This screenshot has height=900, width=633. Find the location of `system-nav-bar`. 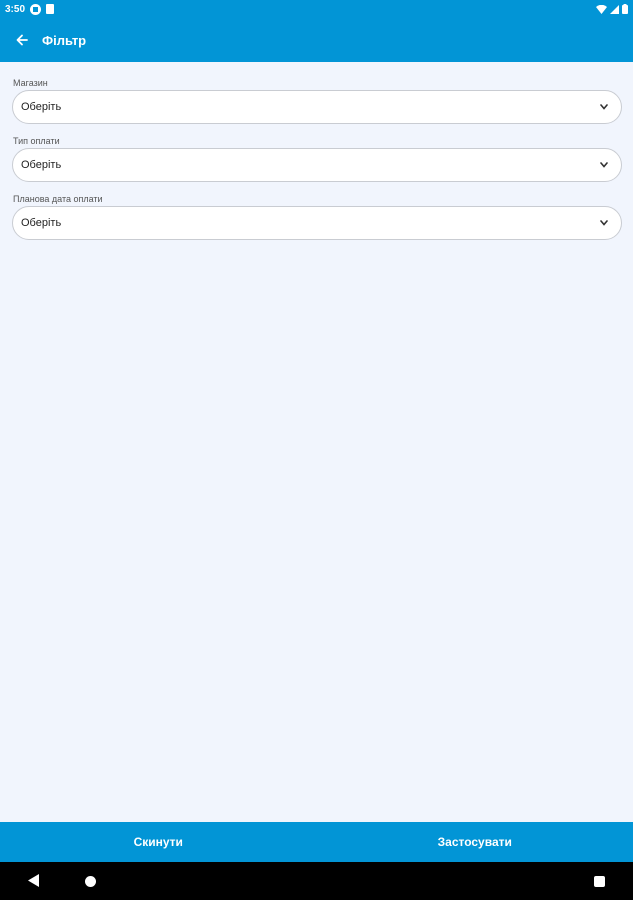

system-nav-bar is located at coordinates (316, 881).